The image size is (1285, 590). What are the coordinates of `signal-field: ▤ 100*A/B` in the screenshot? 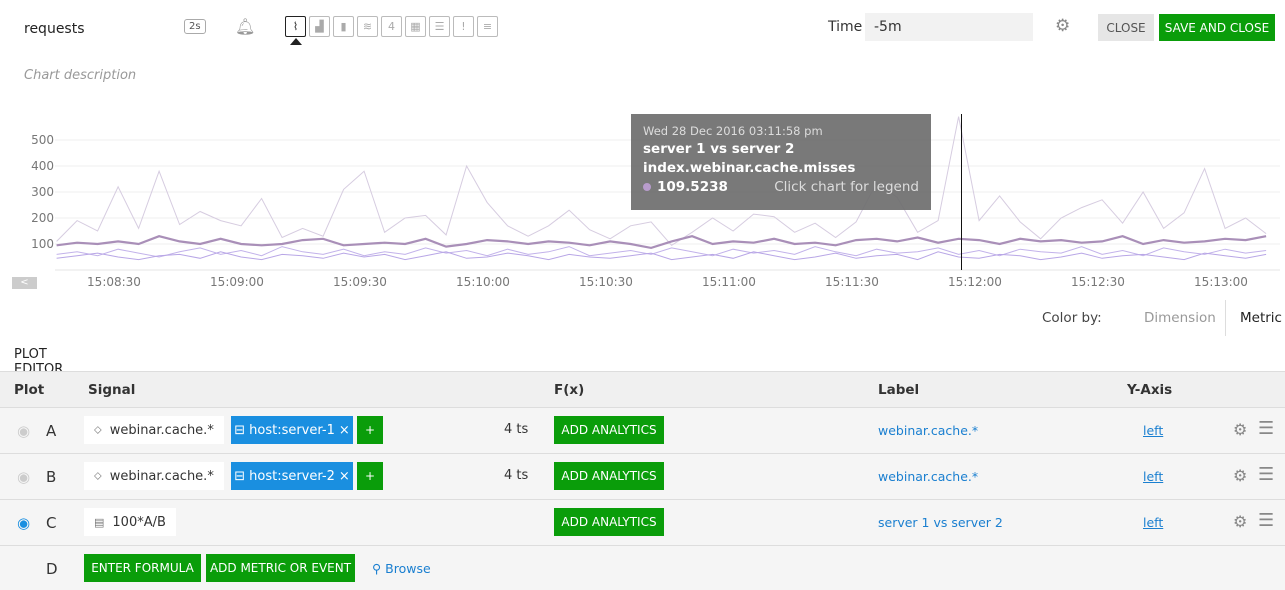 It's located at (130, 522).